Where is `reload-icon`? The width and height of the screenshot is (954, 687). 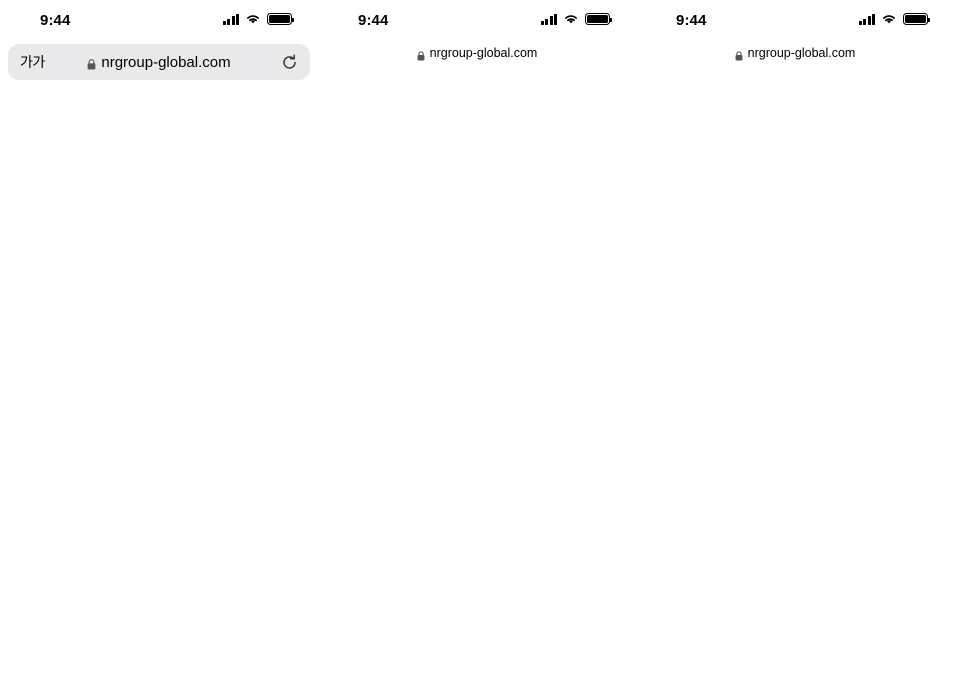
reload-icon is located at coordinates (289, 62).